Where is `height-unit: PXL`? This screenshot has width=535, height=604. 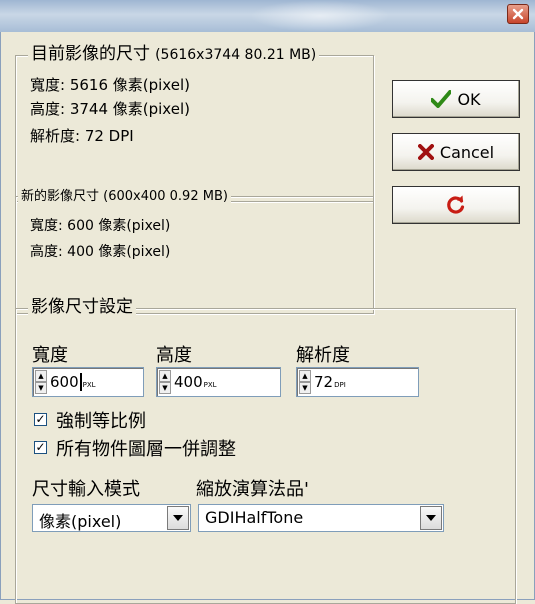
height-unit: PXL is located at coordinates (210, 385).